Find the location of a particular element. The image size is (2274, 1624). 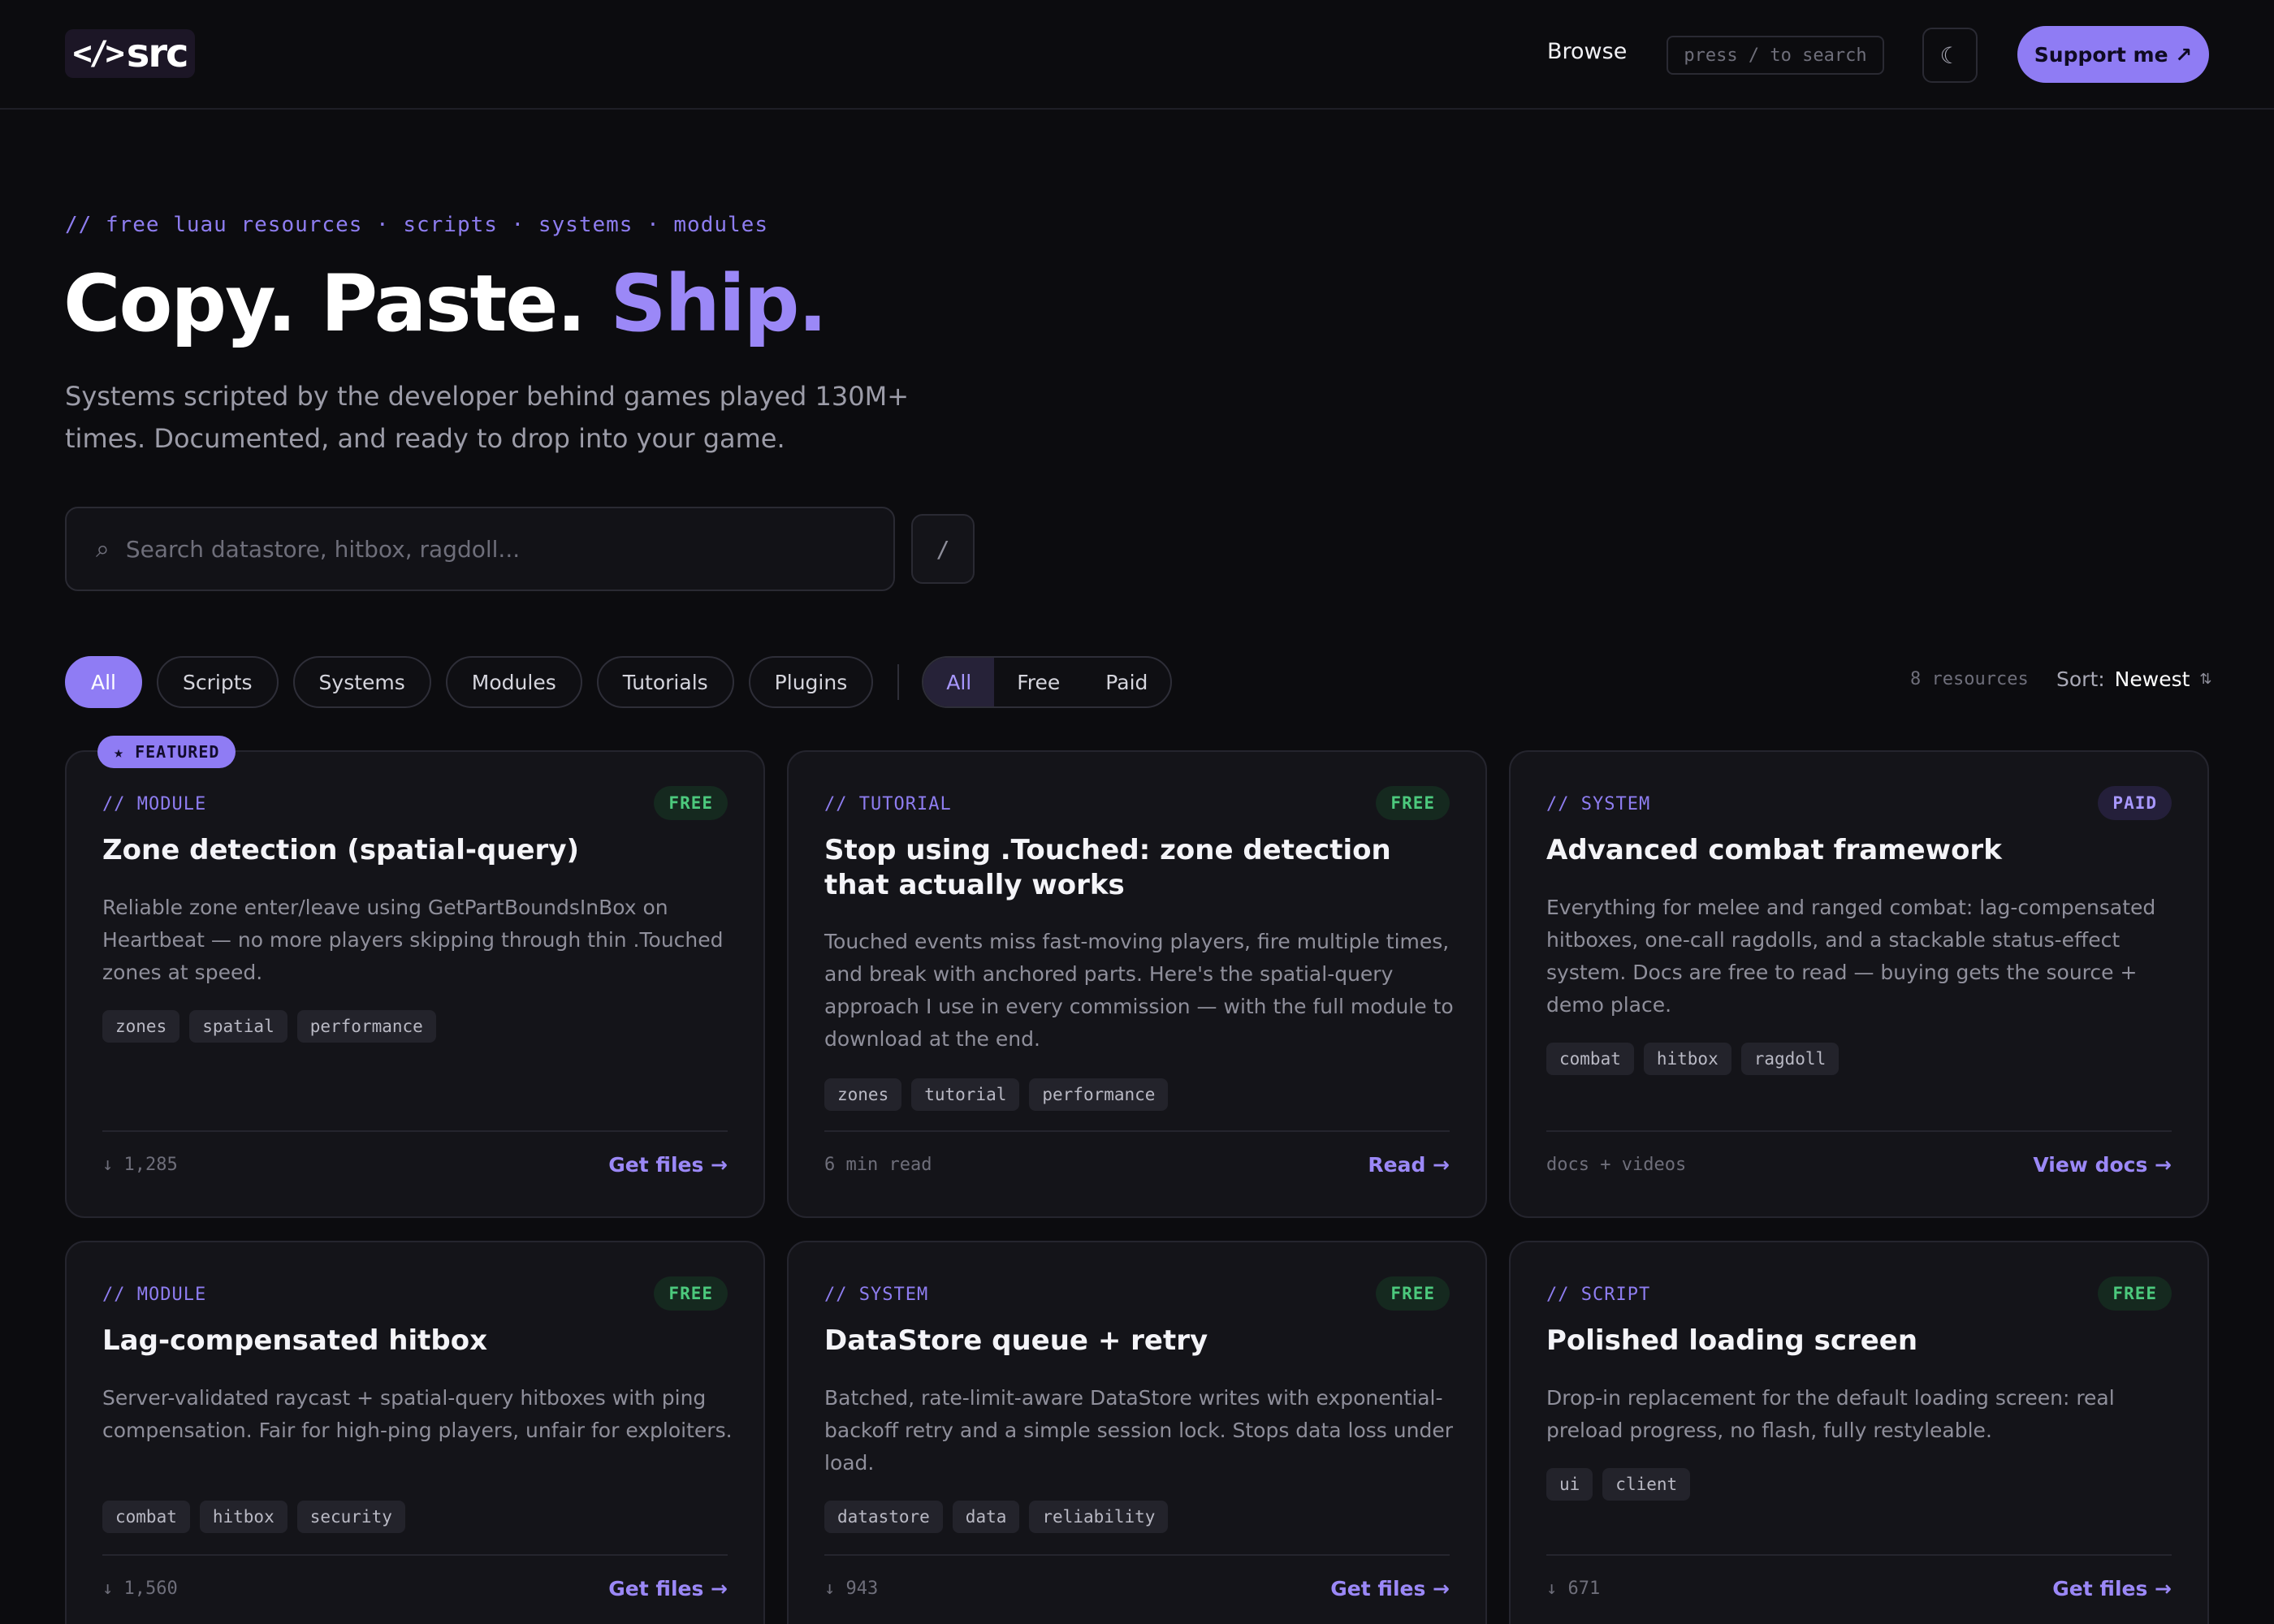

filter-modules: Modules is located at coordinates (513, 682).